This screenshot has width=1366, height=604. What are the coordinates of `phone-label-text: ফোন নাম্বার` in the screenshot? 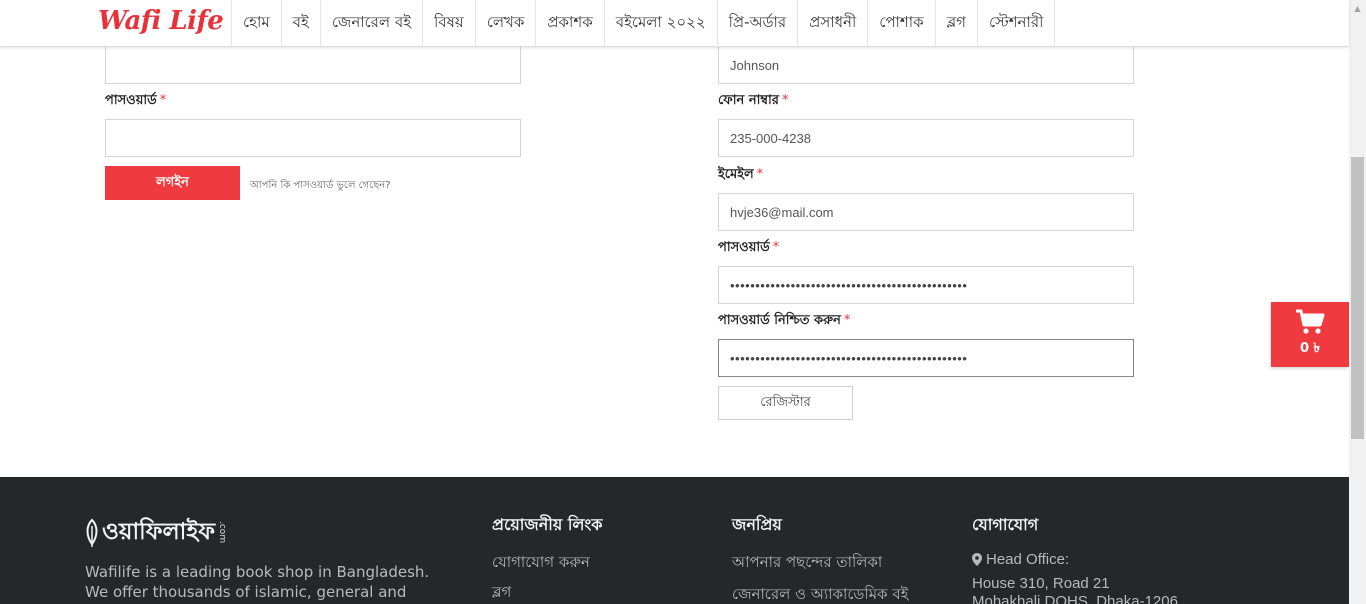 It's located at (748, 100).